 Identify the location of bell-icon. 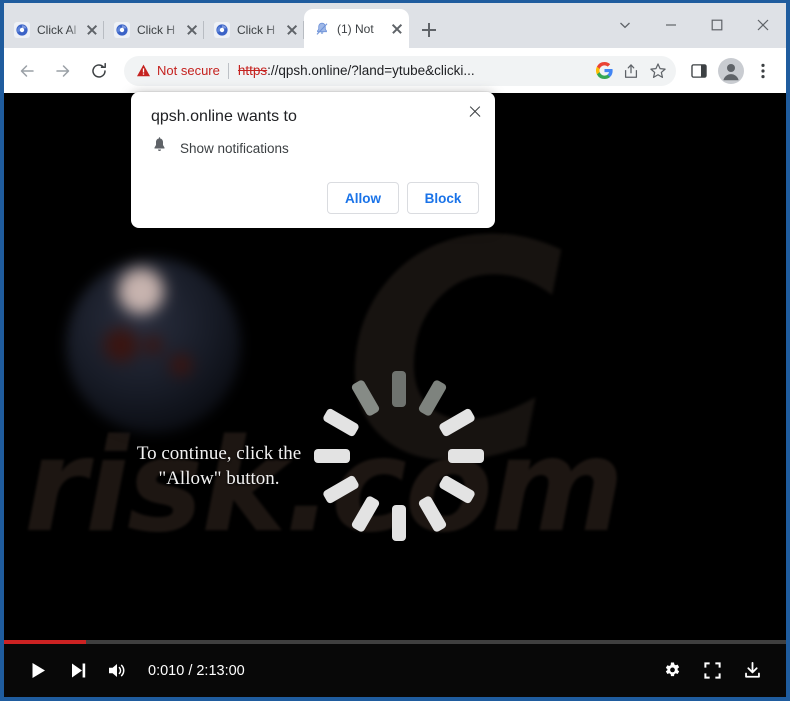
(159, 148).